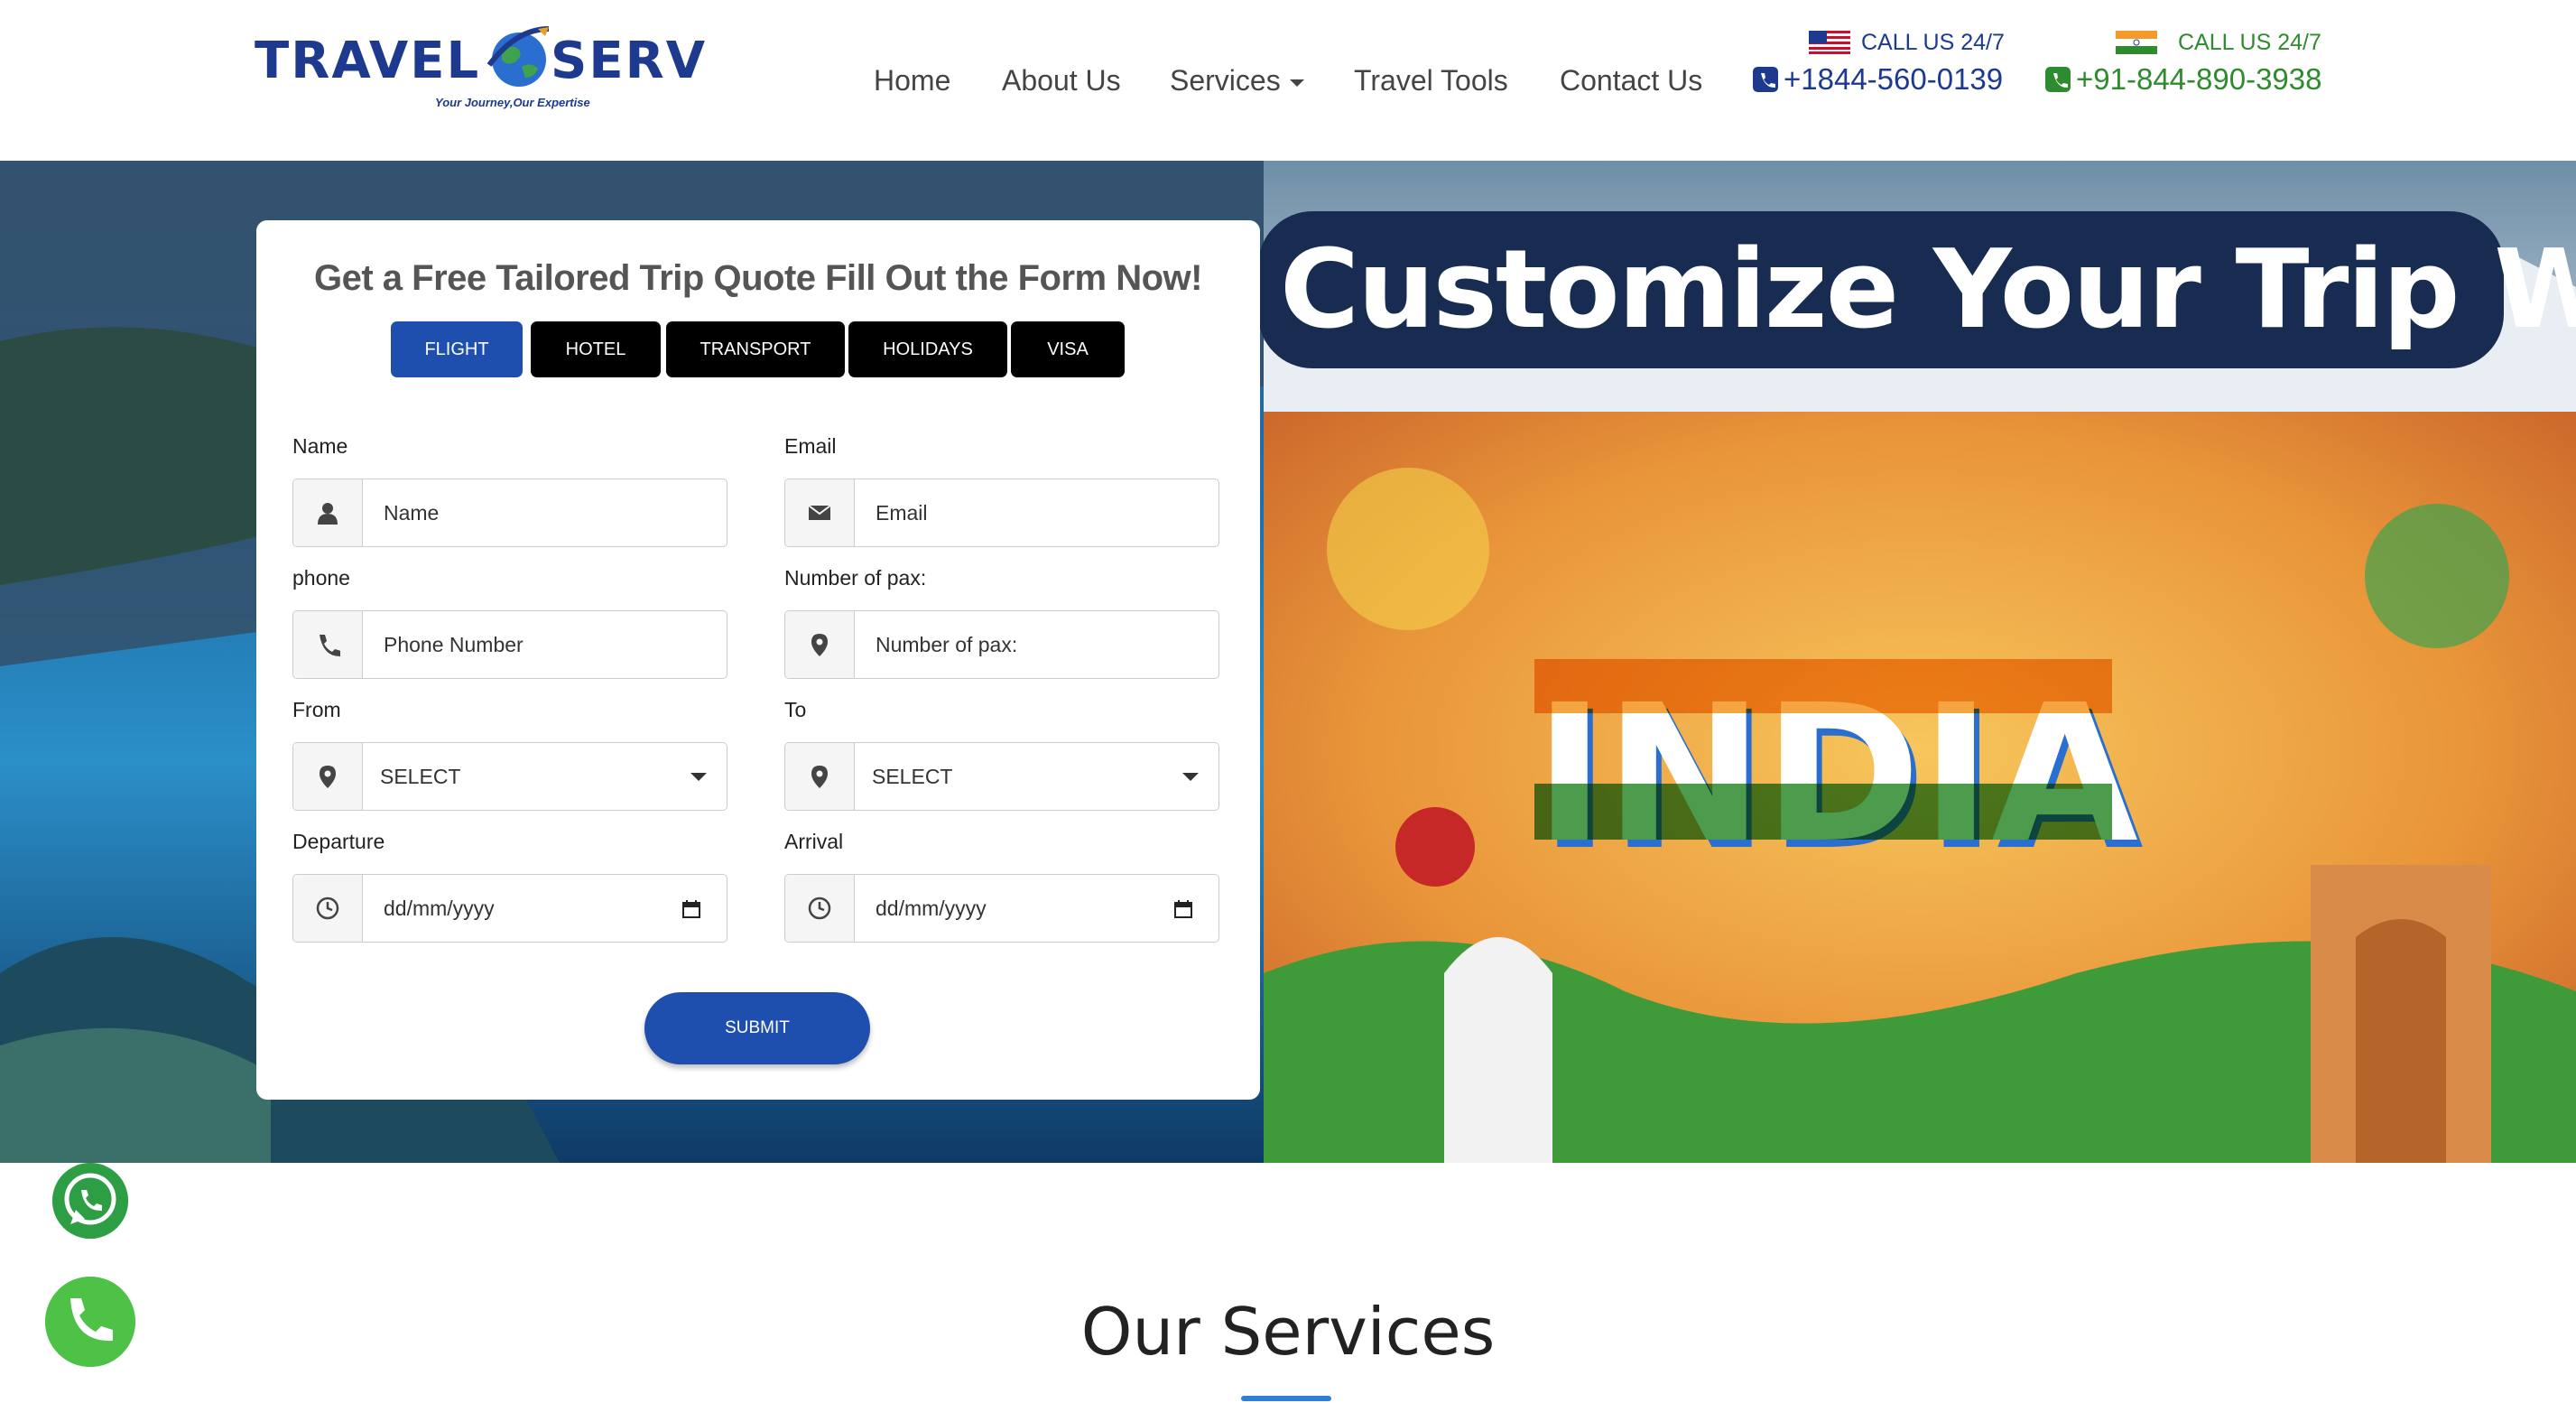 The width and height of the screenshot is (2576, 1403). I want to click on phone-addon, so click(328, 644).